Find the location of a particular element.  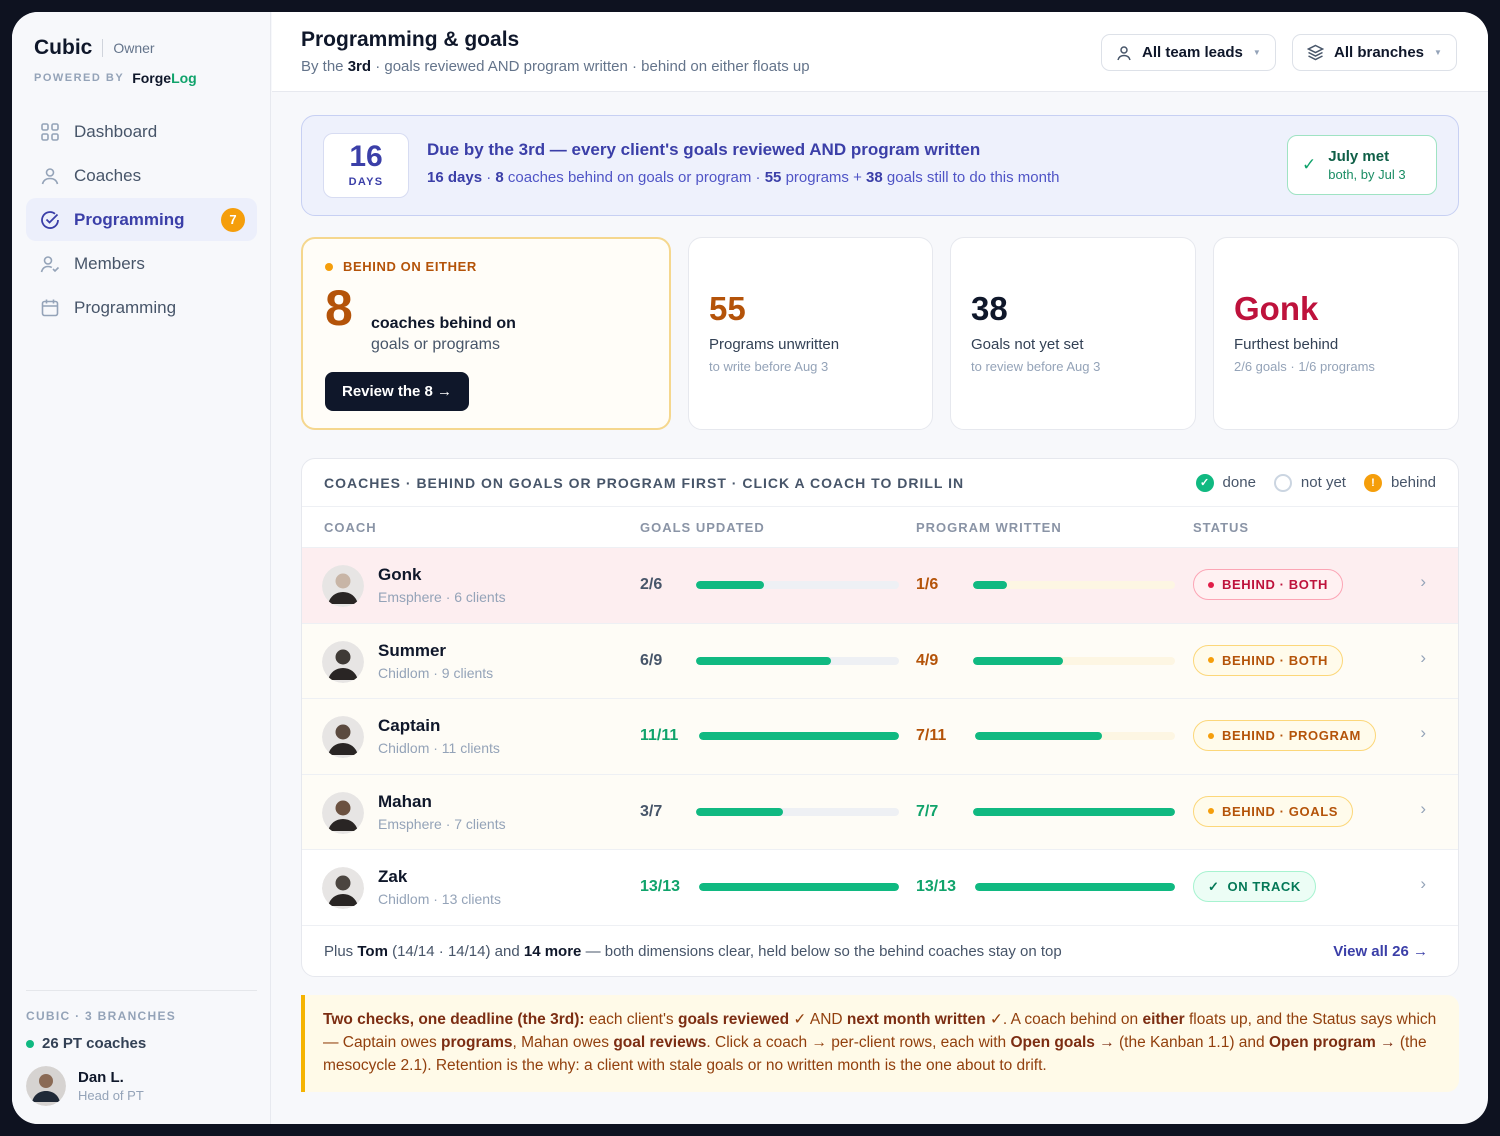

empty-circle-icon is located at coordinates (1282, 482).